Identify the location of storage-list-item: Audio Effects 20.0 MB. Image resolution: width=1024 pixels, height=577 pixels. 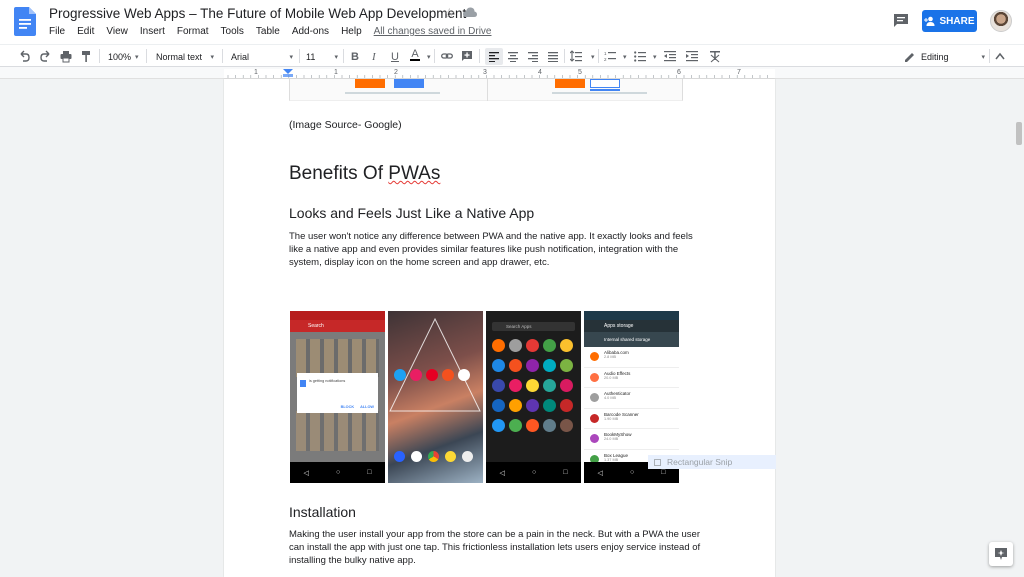
(631, 378).